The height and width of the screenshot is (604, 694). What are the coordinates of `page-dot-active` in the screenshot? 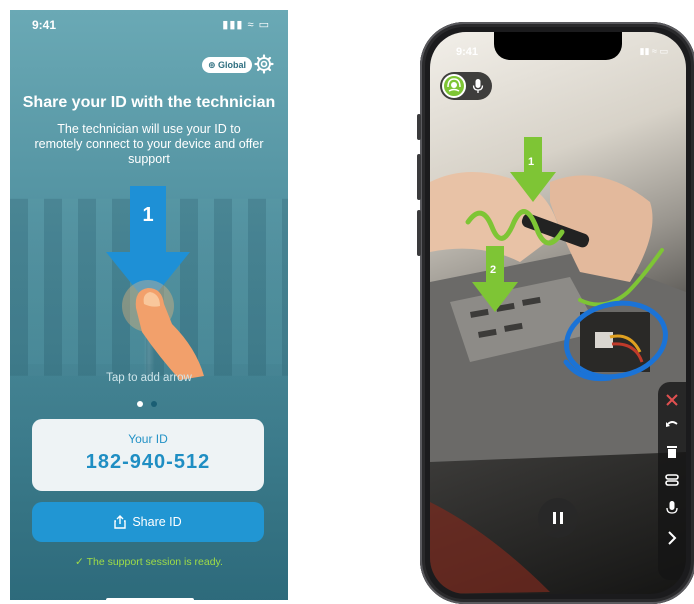 It's located at (140, 404).